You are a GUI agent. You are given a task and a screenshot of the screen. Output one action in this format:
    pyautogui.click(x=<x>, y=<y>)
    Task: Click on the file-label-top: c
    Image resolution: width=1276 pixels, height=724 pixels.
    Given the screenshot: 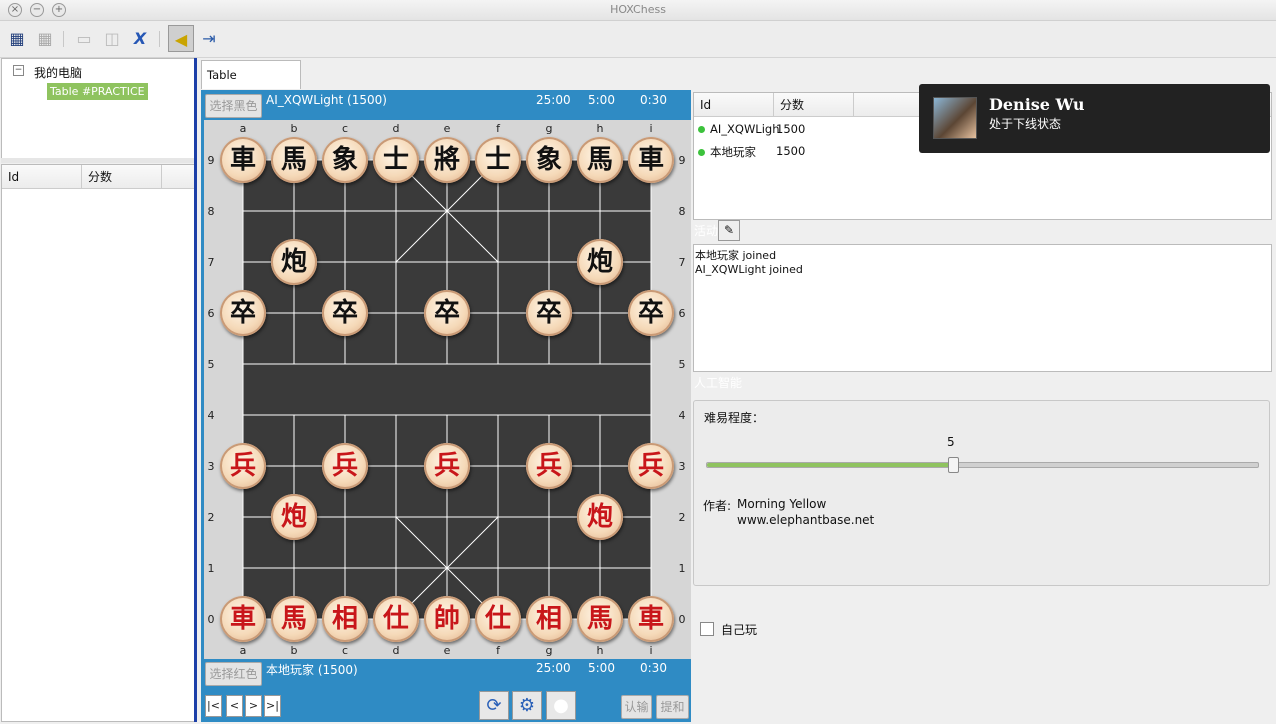 What is the action you would take?
    pyautogui.click(x=345, y=128)
    